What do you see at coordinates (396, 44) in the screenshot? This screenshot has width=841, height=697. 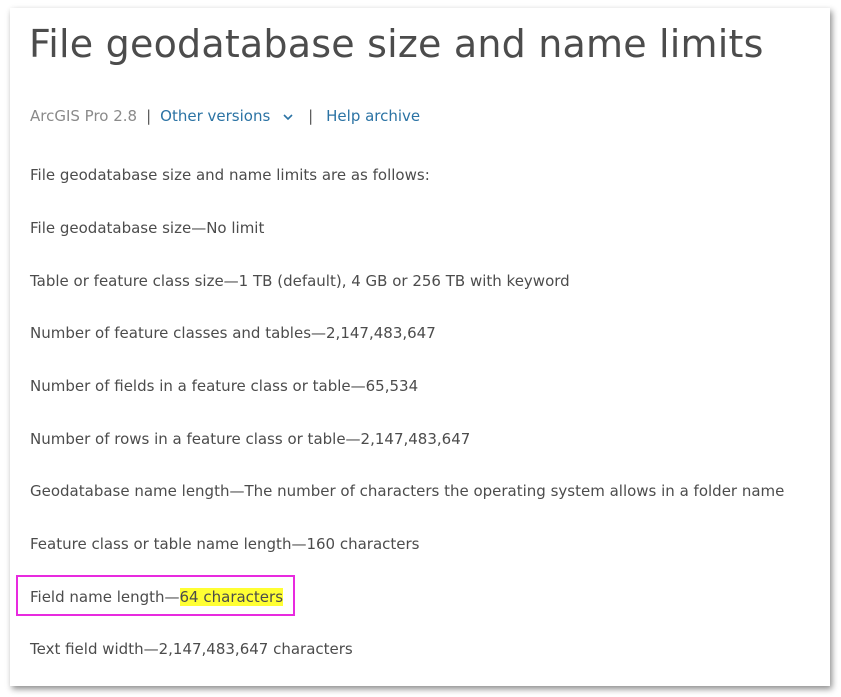 I see `page-title: File geodatabase size and name limits` at bounding box center [396, 44].